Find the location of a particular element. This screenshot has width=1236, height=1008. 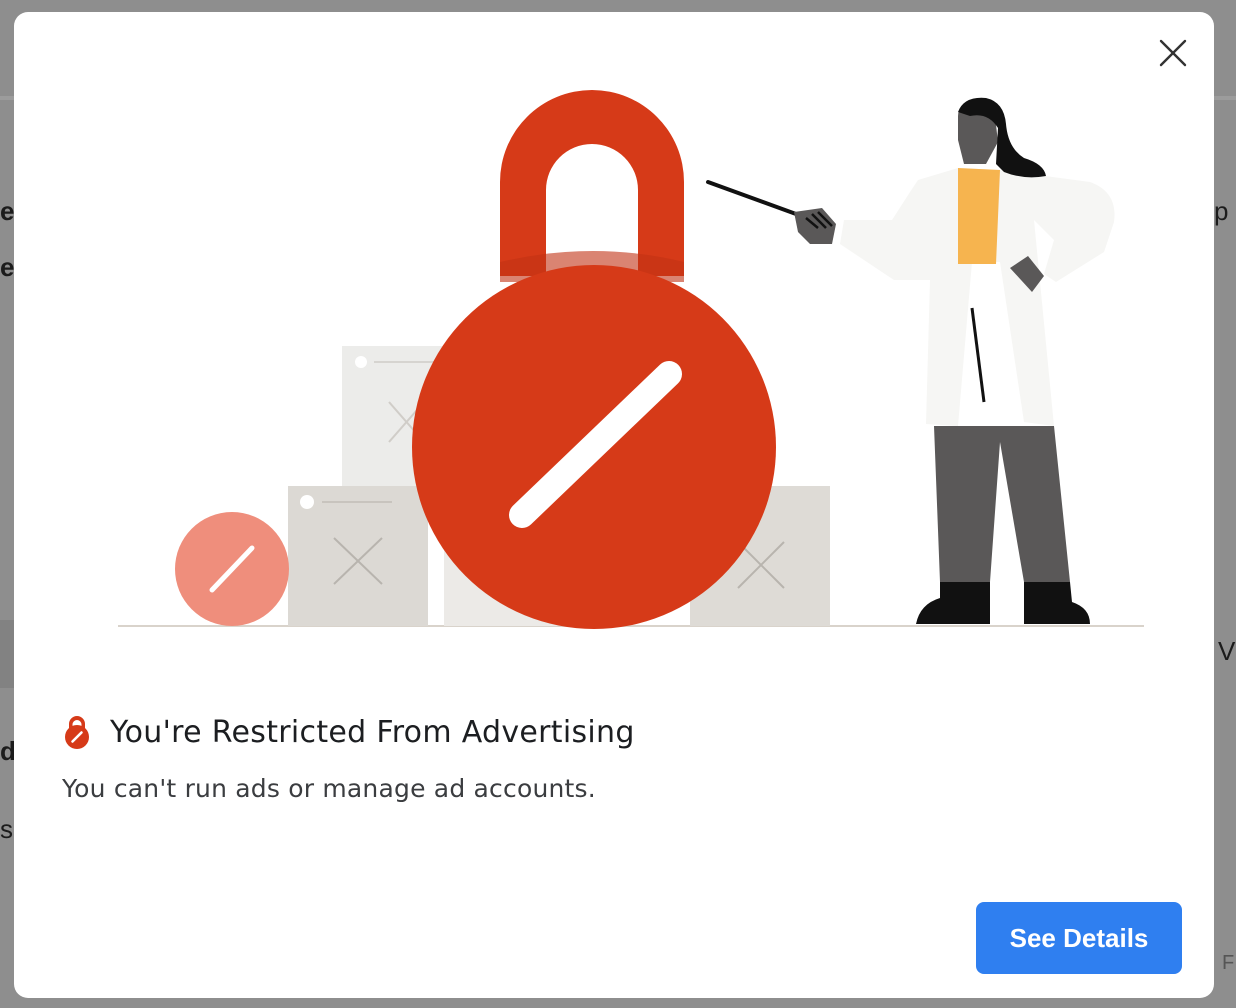

background-text: d is located at coordinates (7, 751).